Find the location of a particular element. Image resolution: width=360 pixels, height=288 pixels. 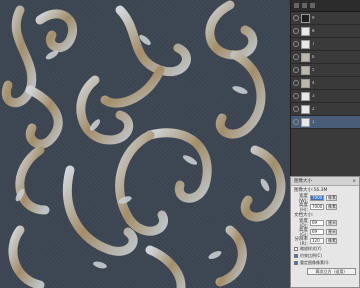

pixel-height-unit-select: 像素 is located at coordinates (331, 207).